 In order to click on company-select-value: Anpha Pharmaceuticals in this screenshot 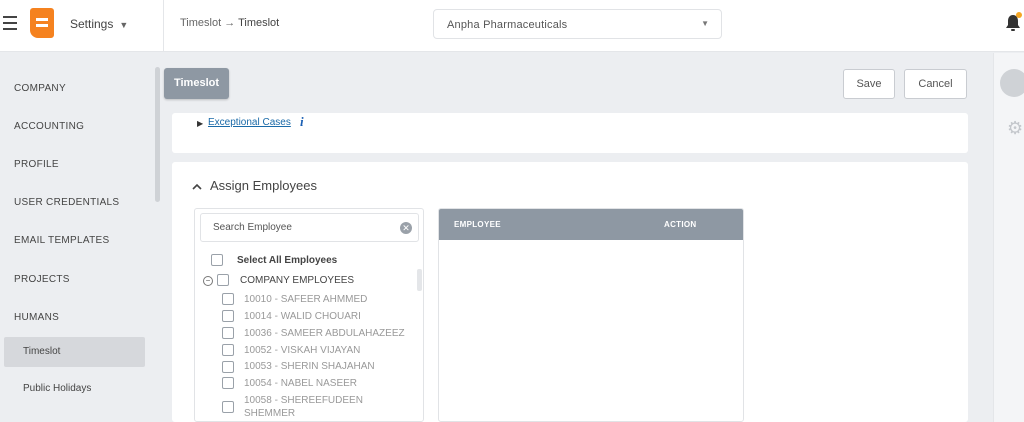, I will do `click(507, 25)`.